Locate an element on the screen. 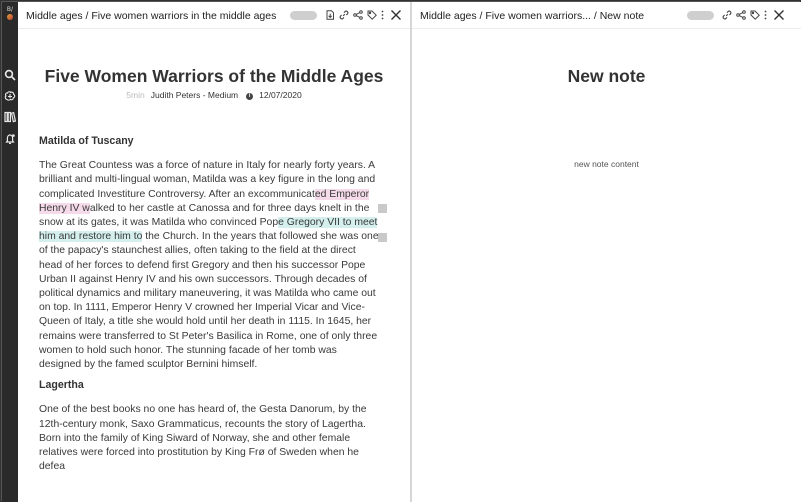  document-title: Five Women Warriors of the Middle Ages is located at coordinates (214, 76).